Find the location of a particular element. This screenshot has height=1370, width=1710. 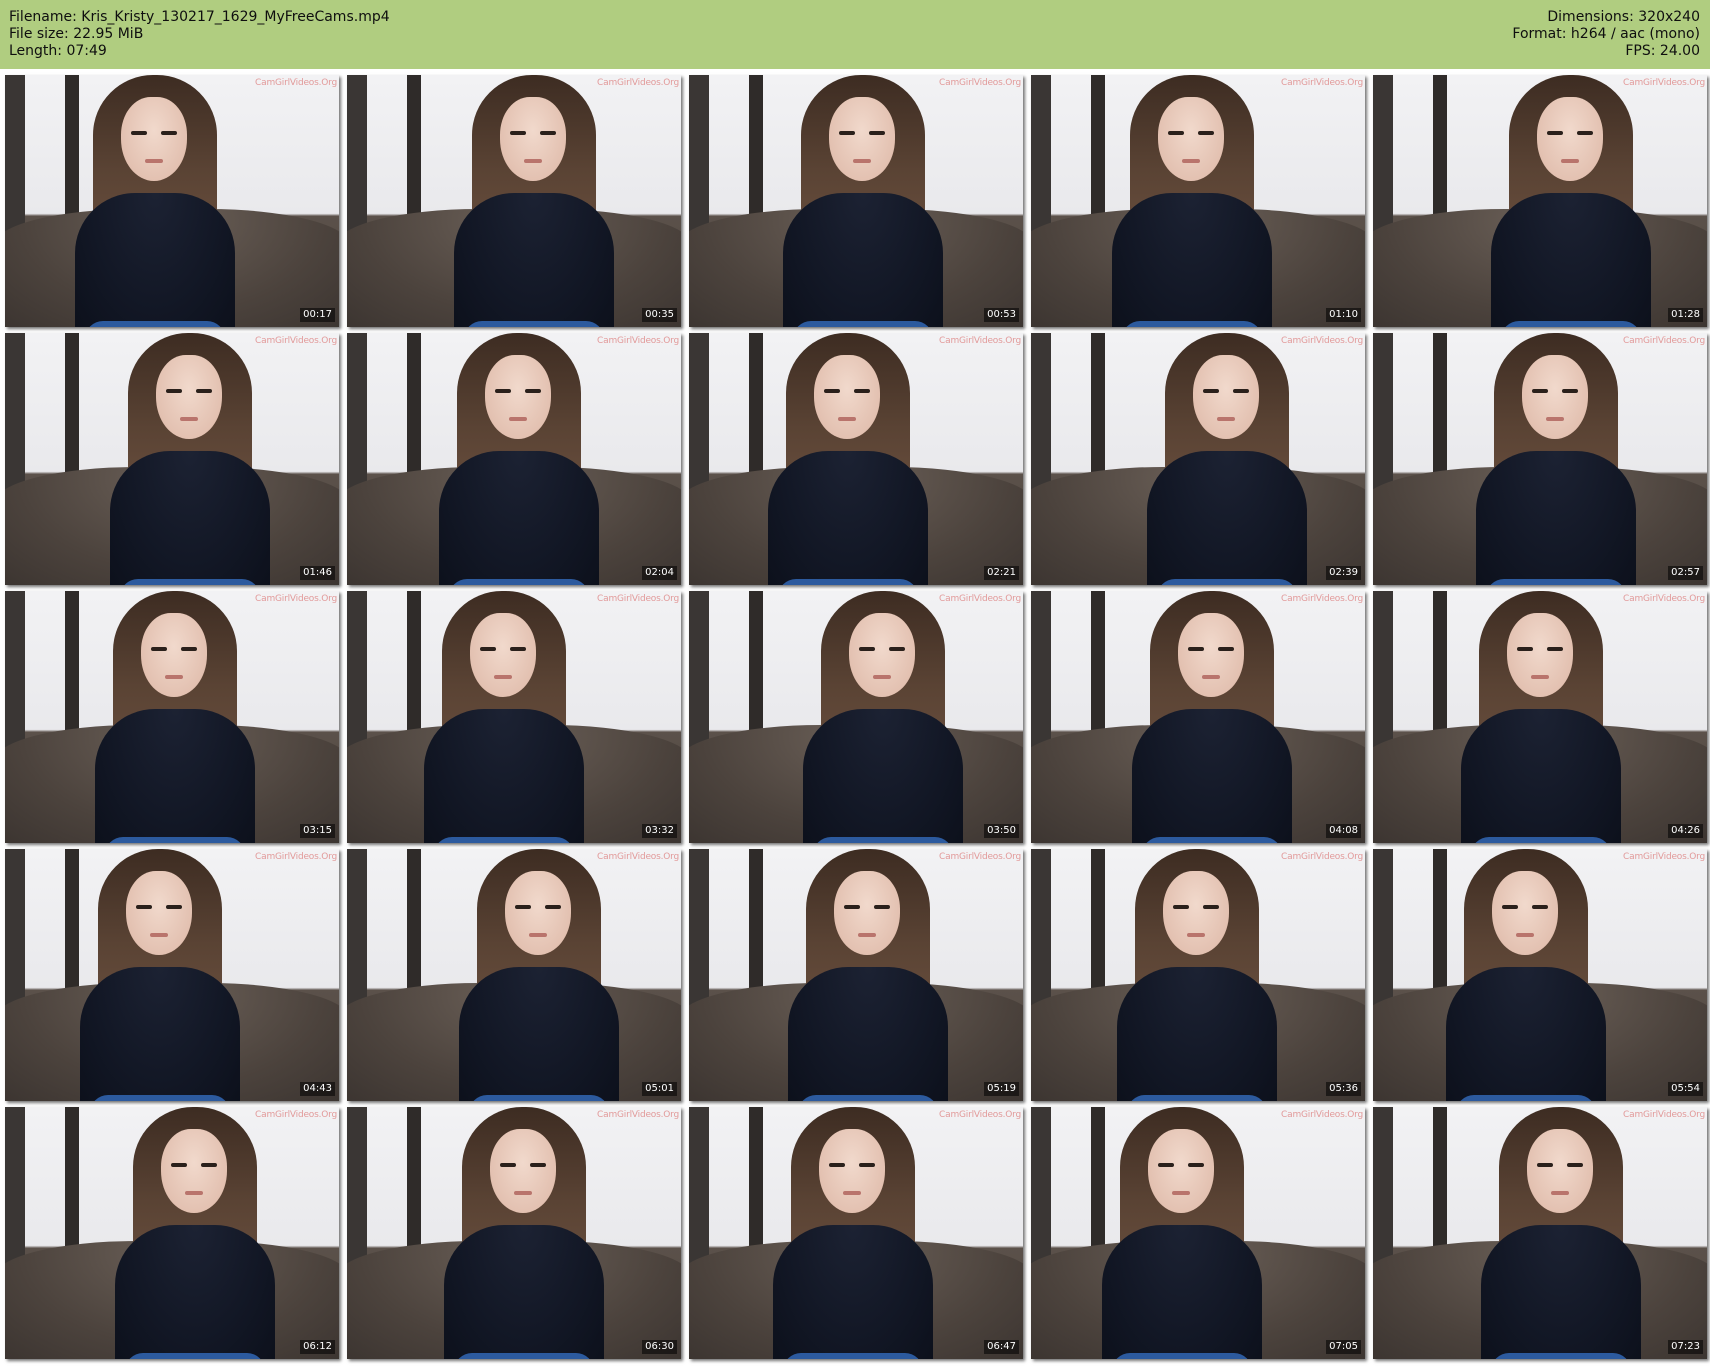

thumbnail-frame: CamGirlVideos.Org 06:47 is located at coordinates (856, 1233).